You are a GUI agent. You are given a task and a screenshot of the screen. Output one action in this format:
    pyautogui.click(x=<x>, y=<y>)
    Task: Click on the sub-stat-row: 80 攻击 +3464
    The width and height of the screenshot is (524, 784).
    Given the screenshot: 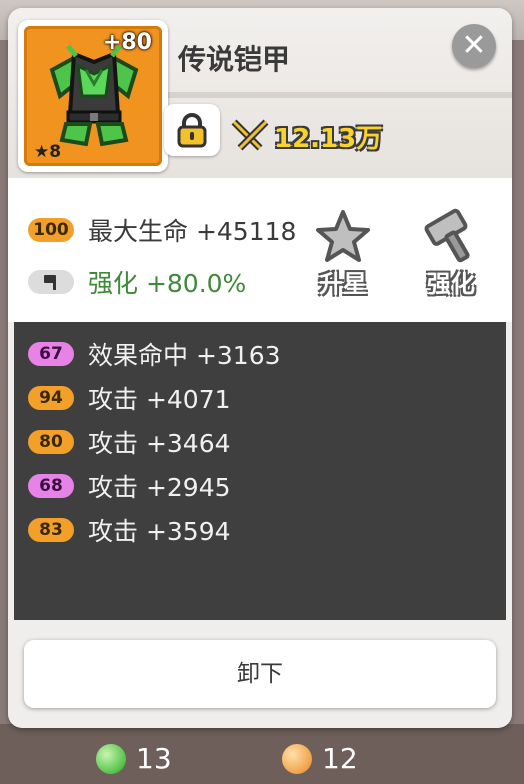 What is the action you would take?
    pyautogui.click(x=129, y=442)
    